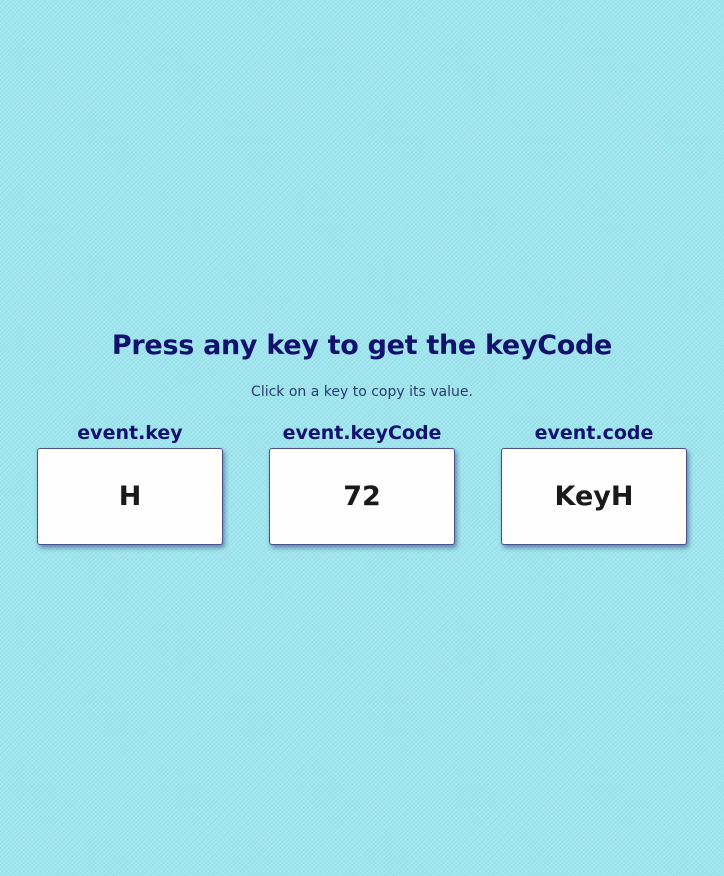 This screenshot has width=724, height=876. What do you see at coordinates (362, 433) in the screenshot?
I see `card-label-event-keycode: event.keyCode` at bounding box center [362, 433].